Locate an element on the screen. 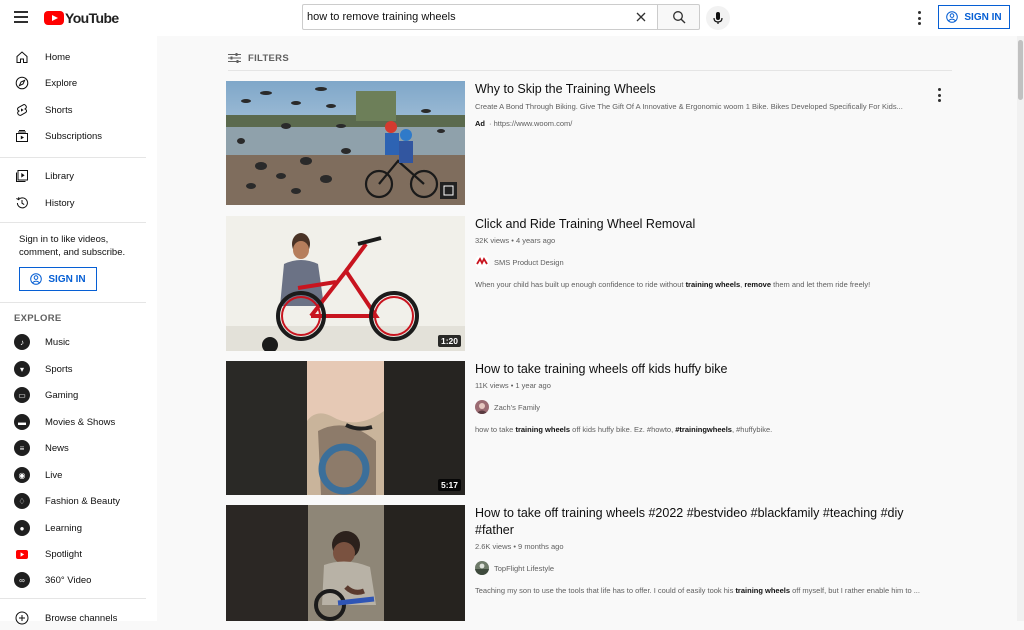  video-thumbnail: 1:20 is located at coordinates (345, 283).